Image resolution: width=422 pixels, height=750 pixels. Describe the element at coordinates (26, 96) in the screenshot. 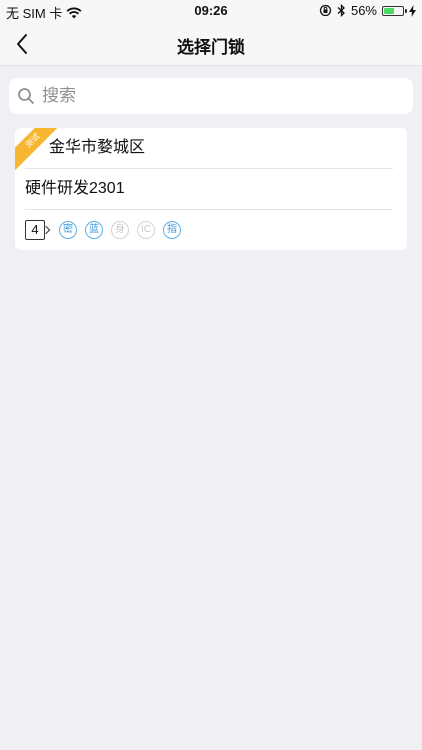

I see `search-icon` at that location.